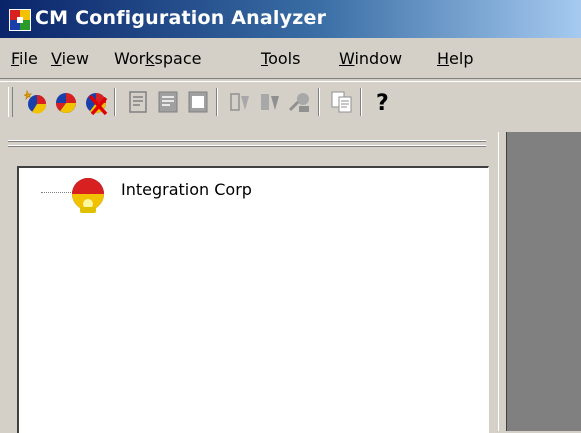 This screenshot has width=581, height=433. What do you see at coordinates (443, 58) in the screenshot?
I see `menu-help-mnemonic: H` at bounding box center [443, 58].